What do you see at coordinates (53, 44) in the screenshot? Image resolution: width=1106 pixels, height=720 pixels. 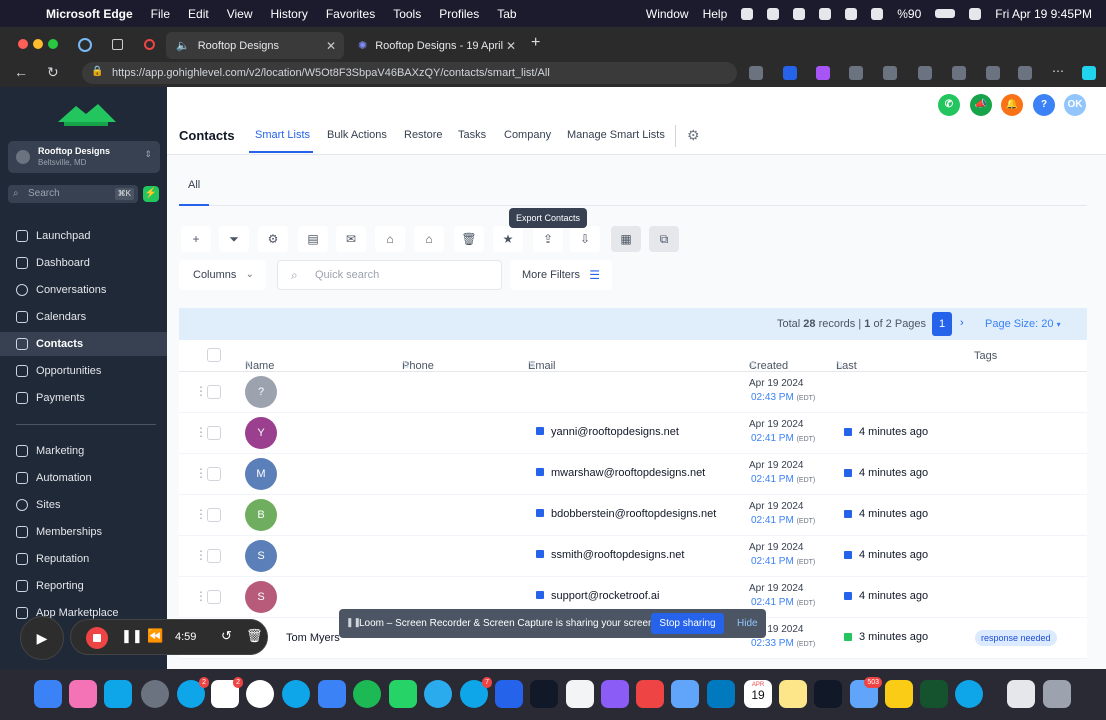 I see `maximize-window-button` at bounding box center [53, 44].